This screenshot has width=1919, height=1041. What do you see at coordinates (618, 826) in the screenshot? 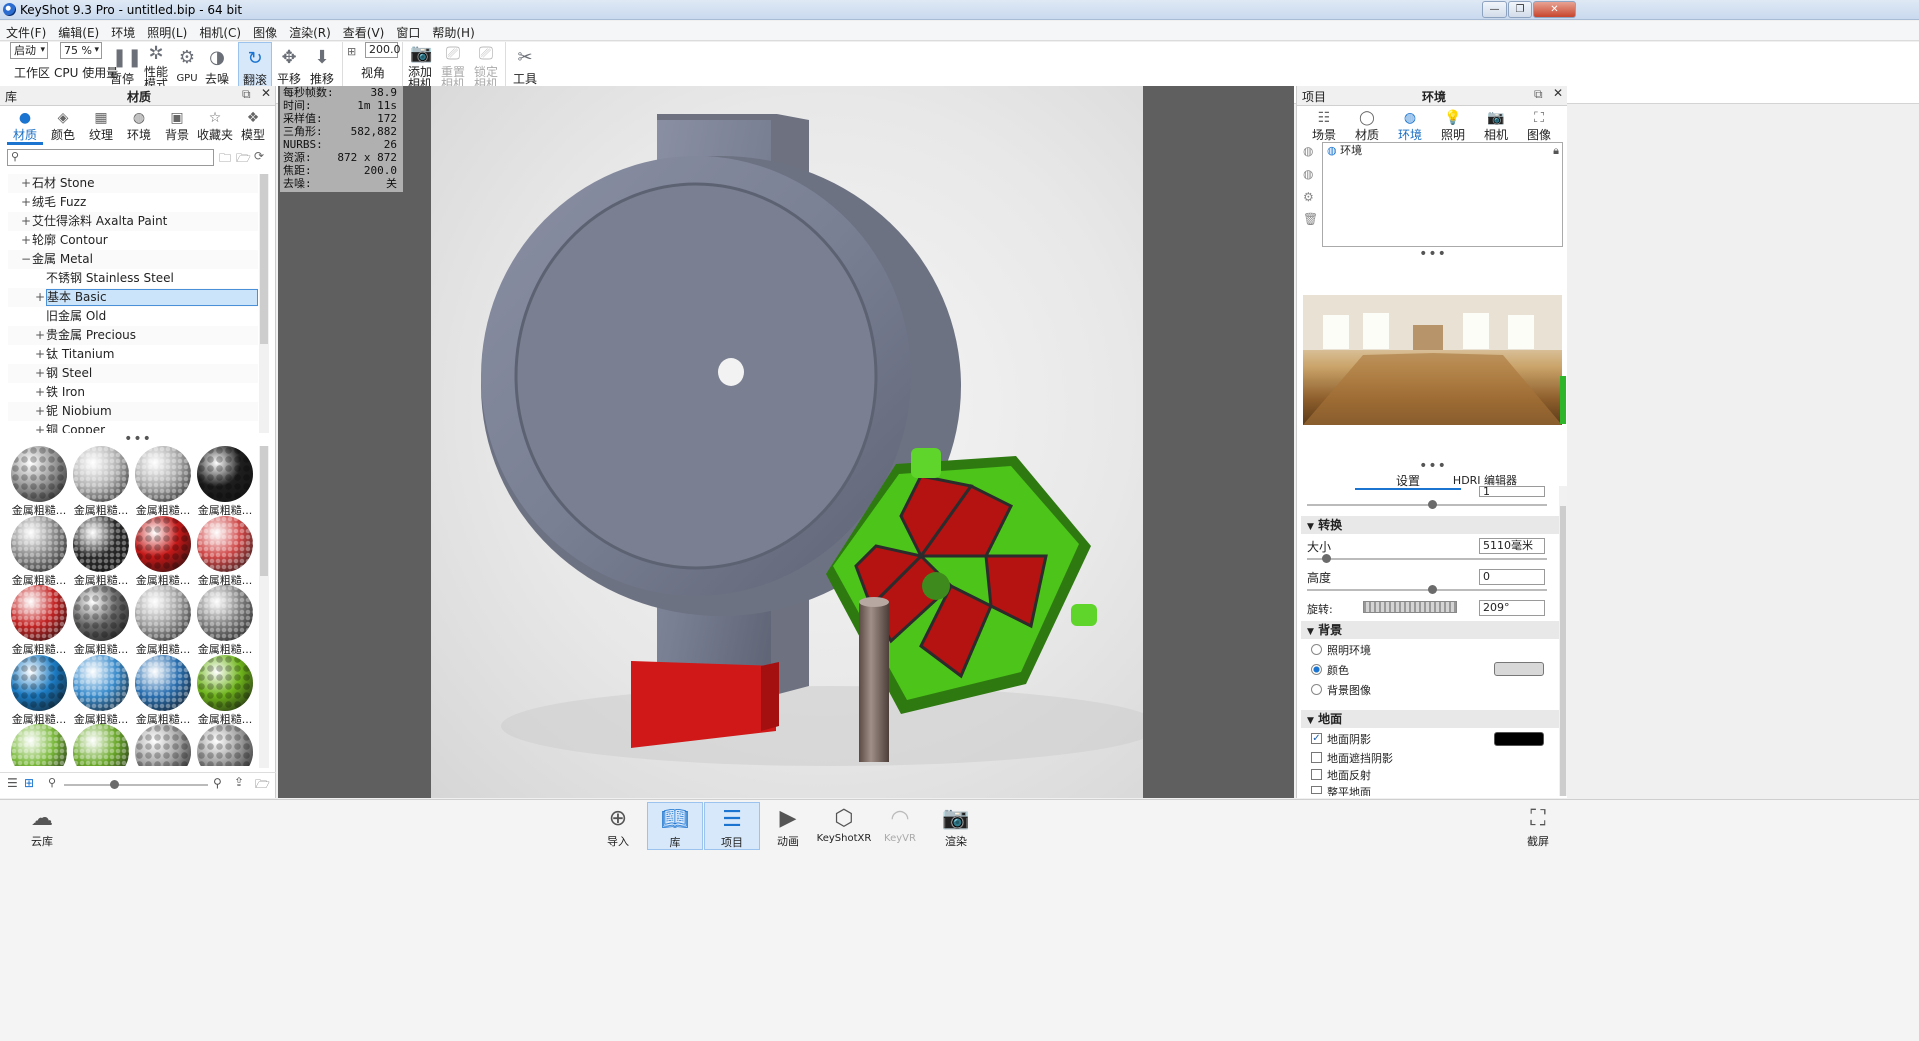
I see `import-button: ⊕ 导入` at bounding box center [618, 826].